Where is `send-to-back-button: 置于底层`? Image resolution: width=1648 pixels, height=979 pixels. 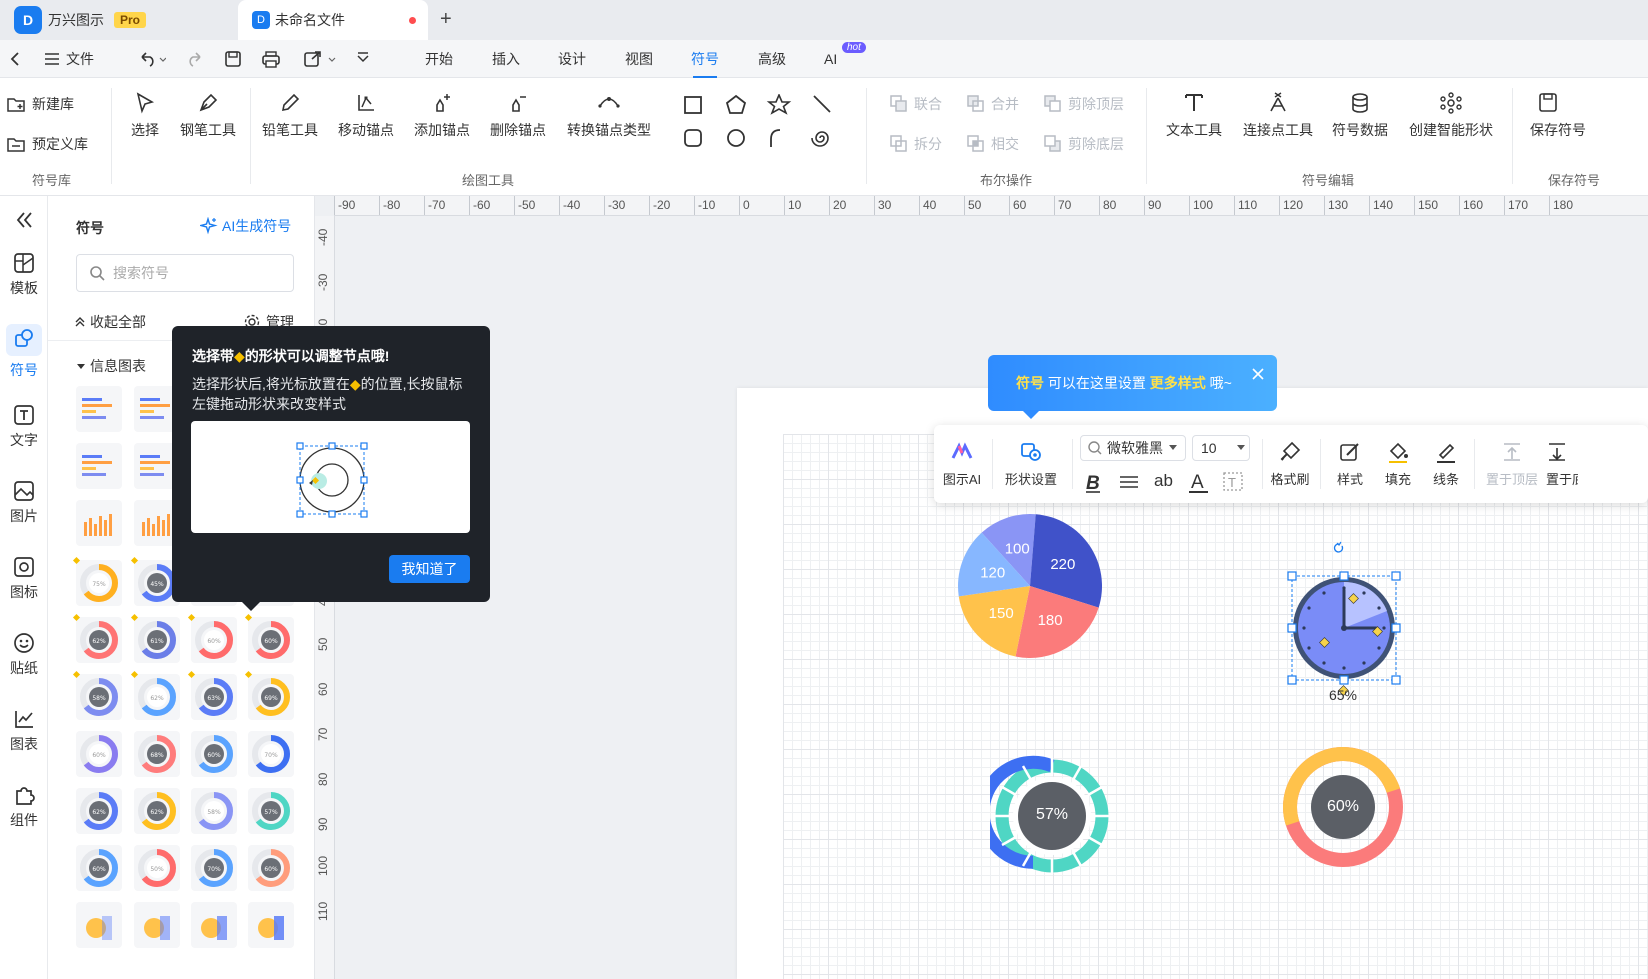
send-to-back-button: 置于底层 is located at coordinates (1562, 464).